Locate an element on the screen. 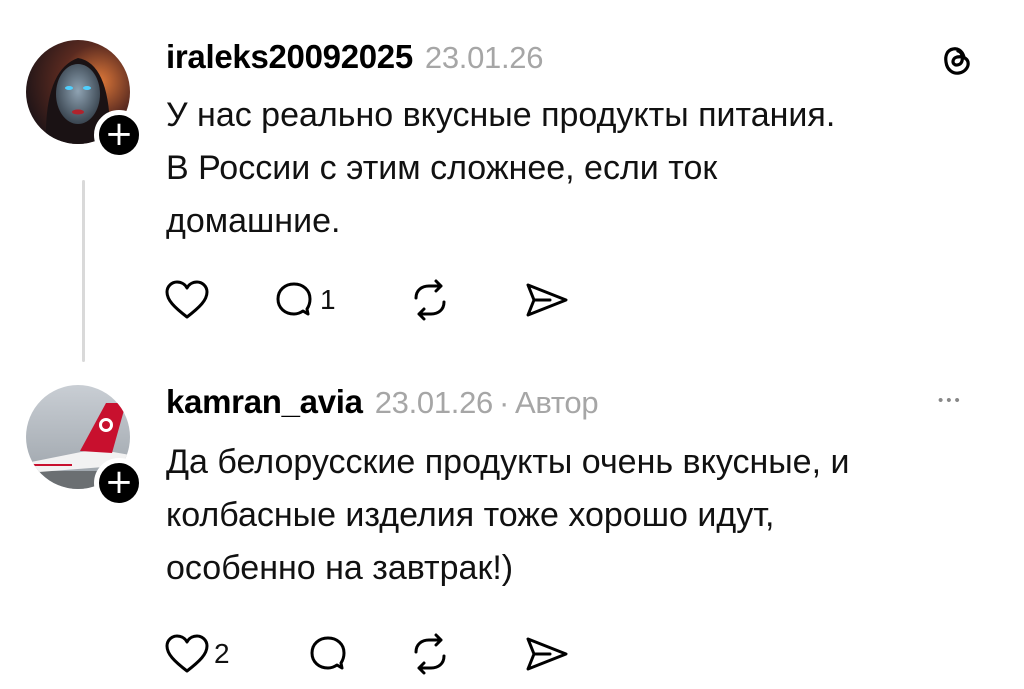  reply-count: 1 is located at coordinates (328, 299).